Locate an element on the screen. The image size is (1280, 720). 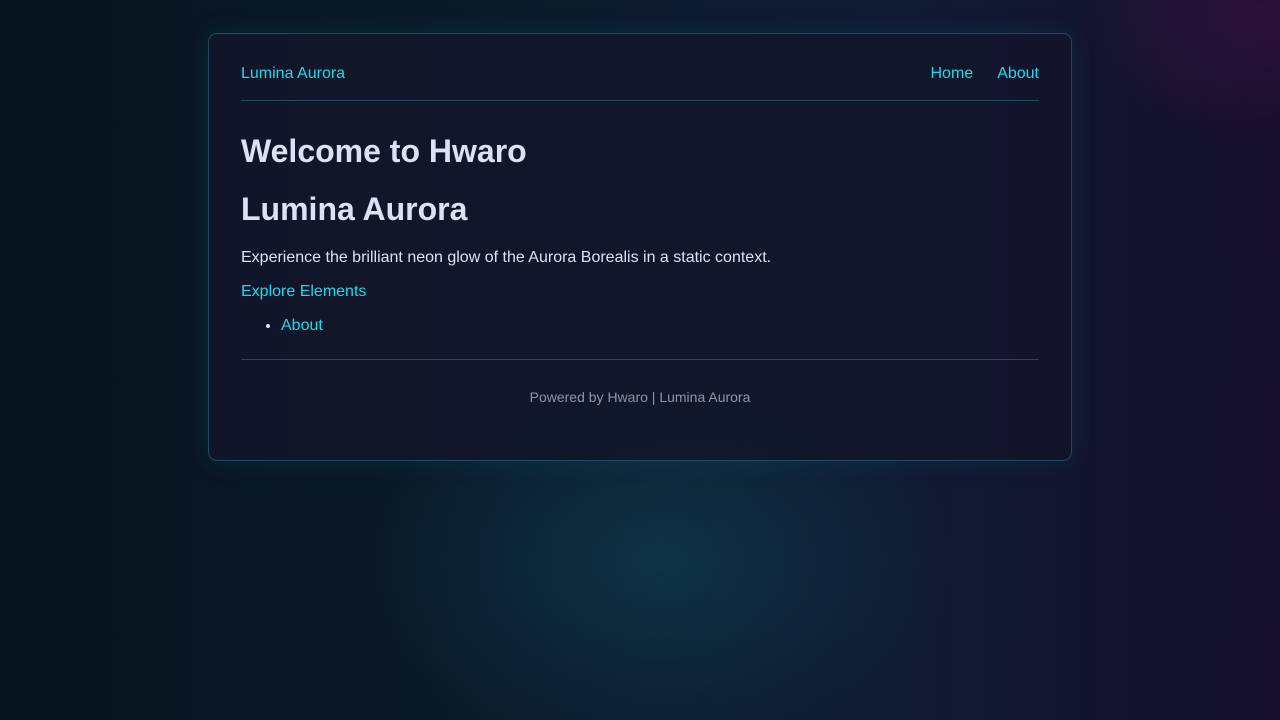
site-footer: Powered by Hwaro | Lumina Aurora is located at coordinates (640, 382).